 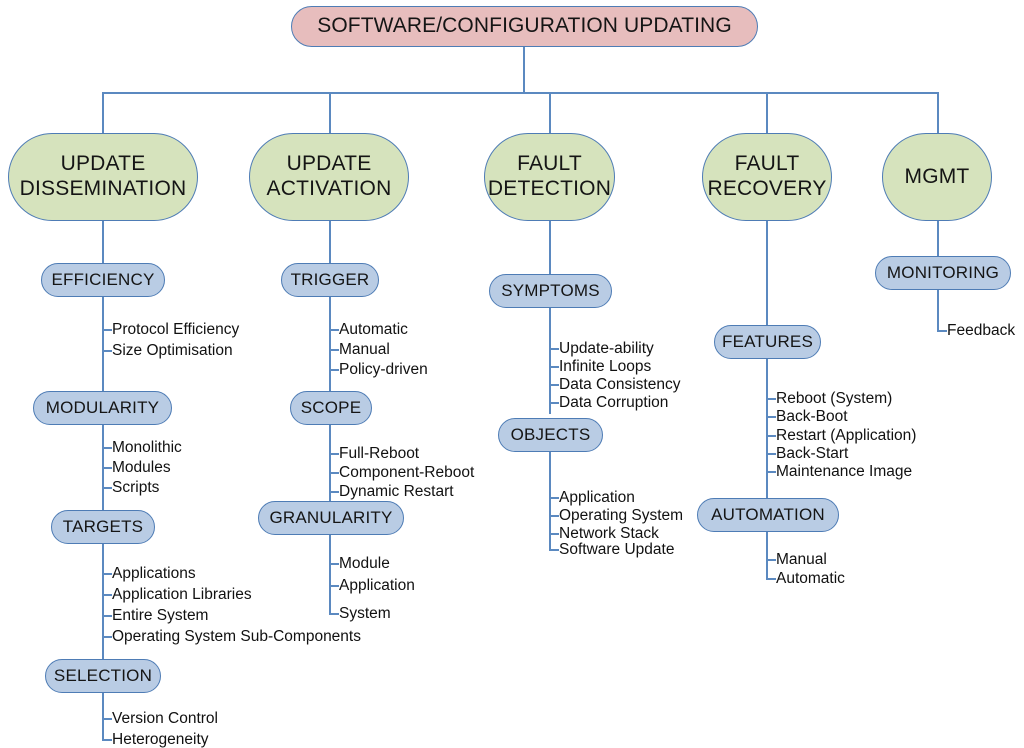 I want to click on node-automation: AUTOMATION, so click(x=768, y=515).